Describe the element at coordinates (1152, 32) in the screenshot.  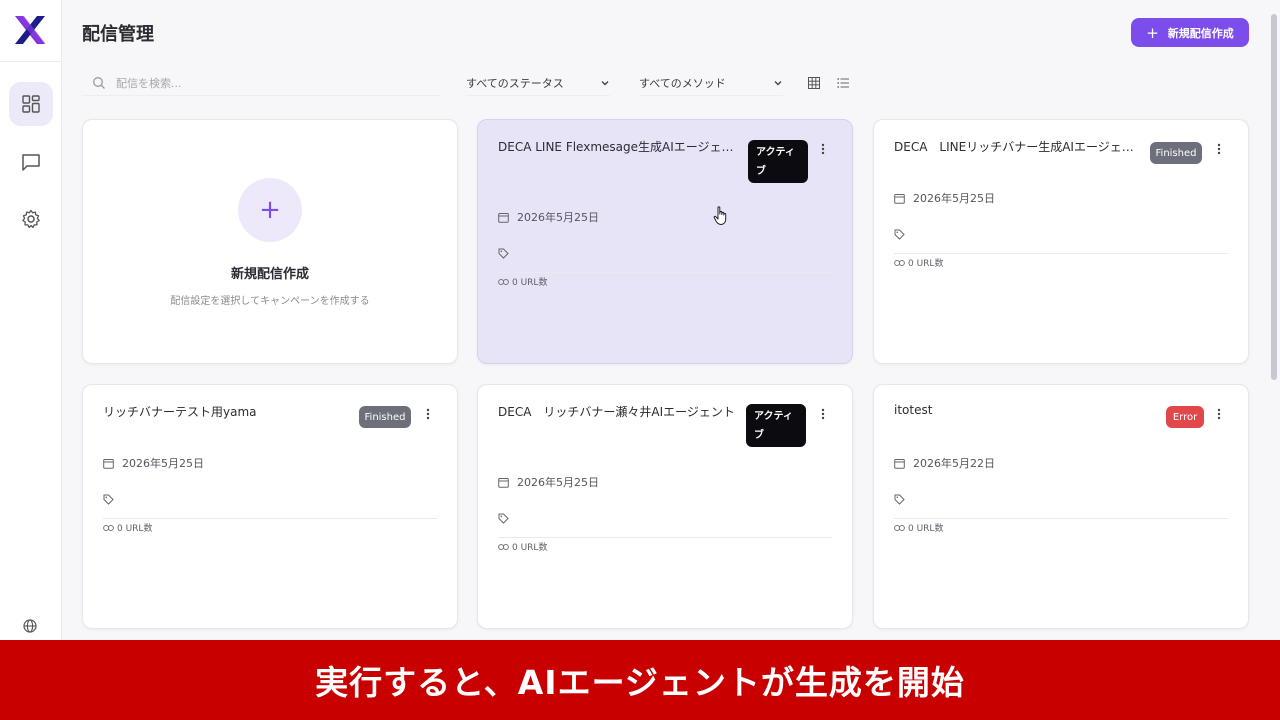
I see `plus-icon: +` at that location.